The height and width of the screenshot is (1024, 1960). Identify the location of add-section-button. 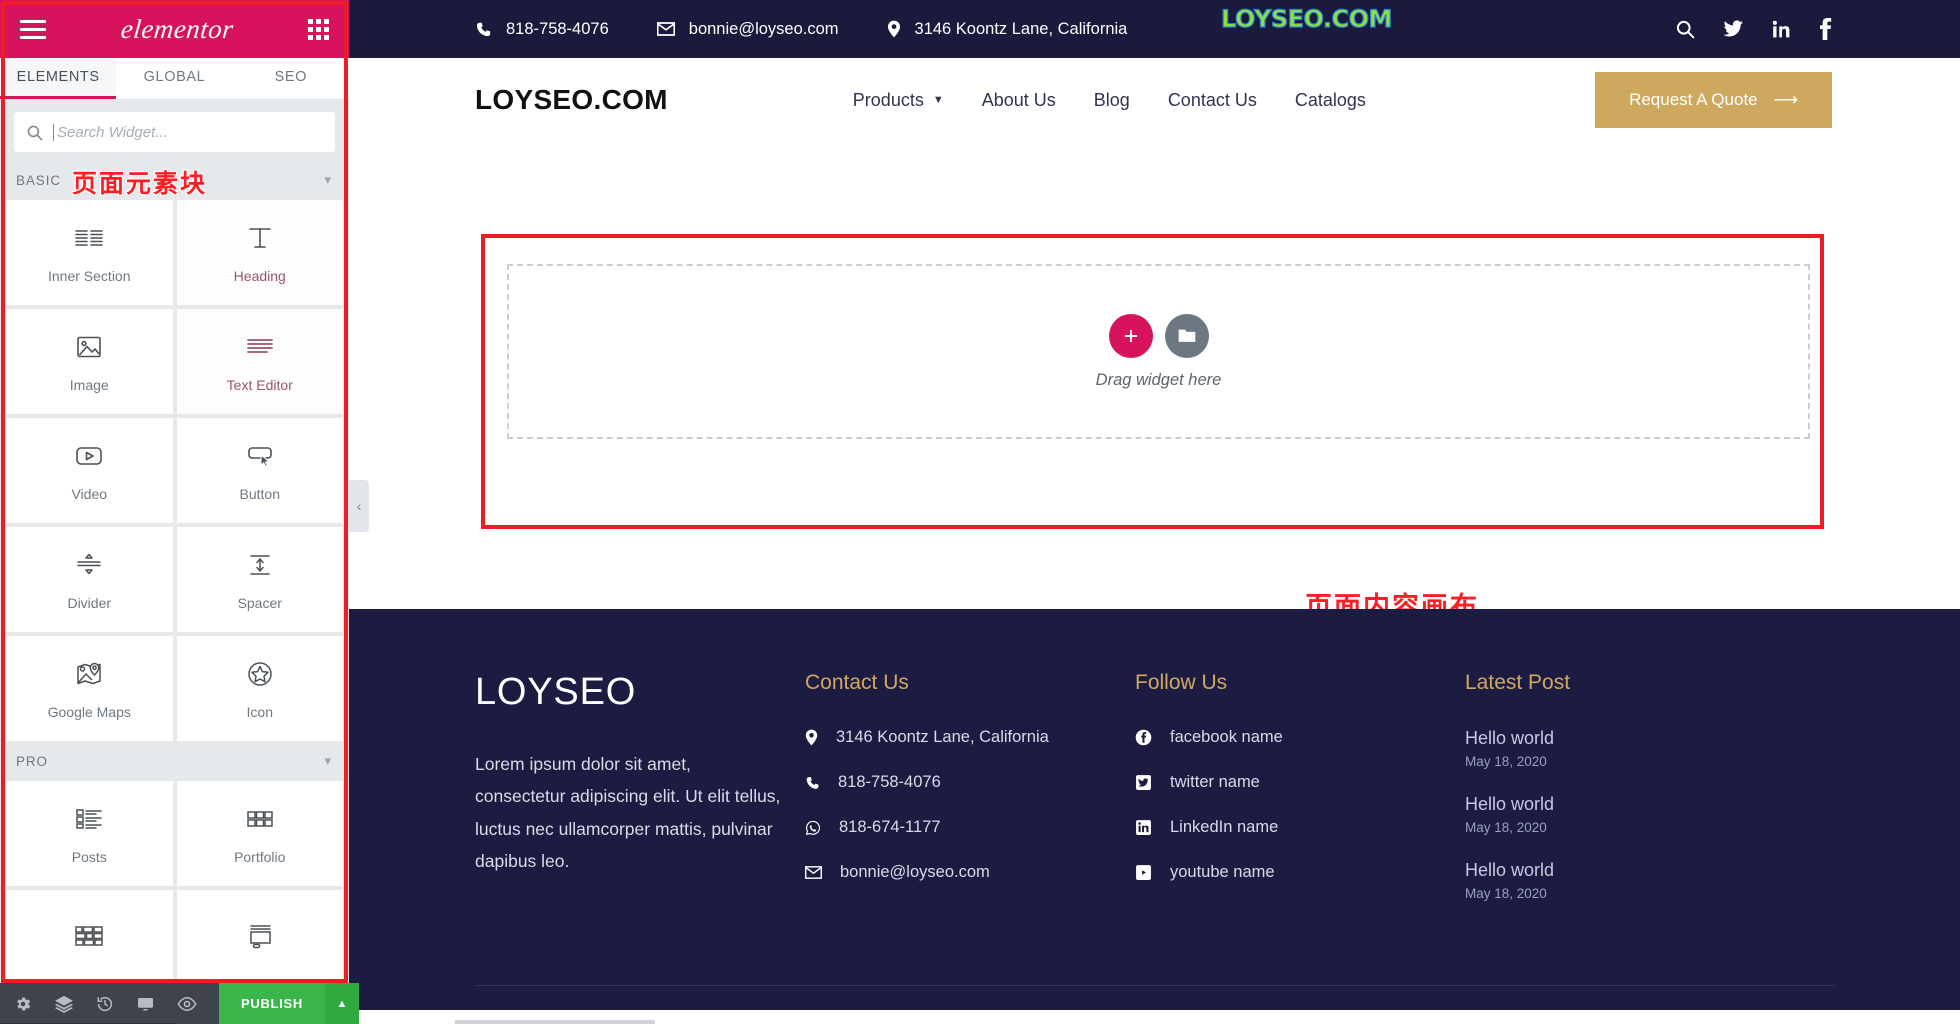
(1130, 335).